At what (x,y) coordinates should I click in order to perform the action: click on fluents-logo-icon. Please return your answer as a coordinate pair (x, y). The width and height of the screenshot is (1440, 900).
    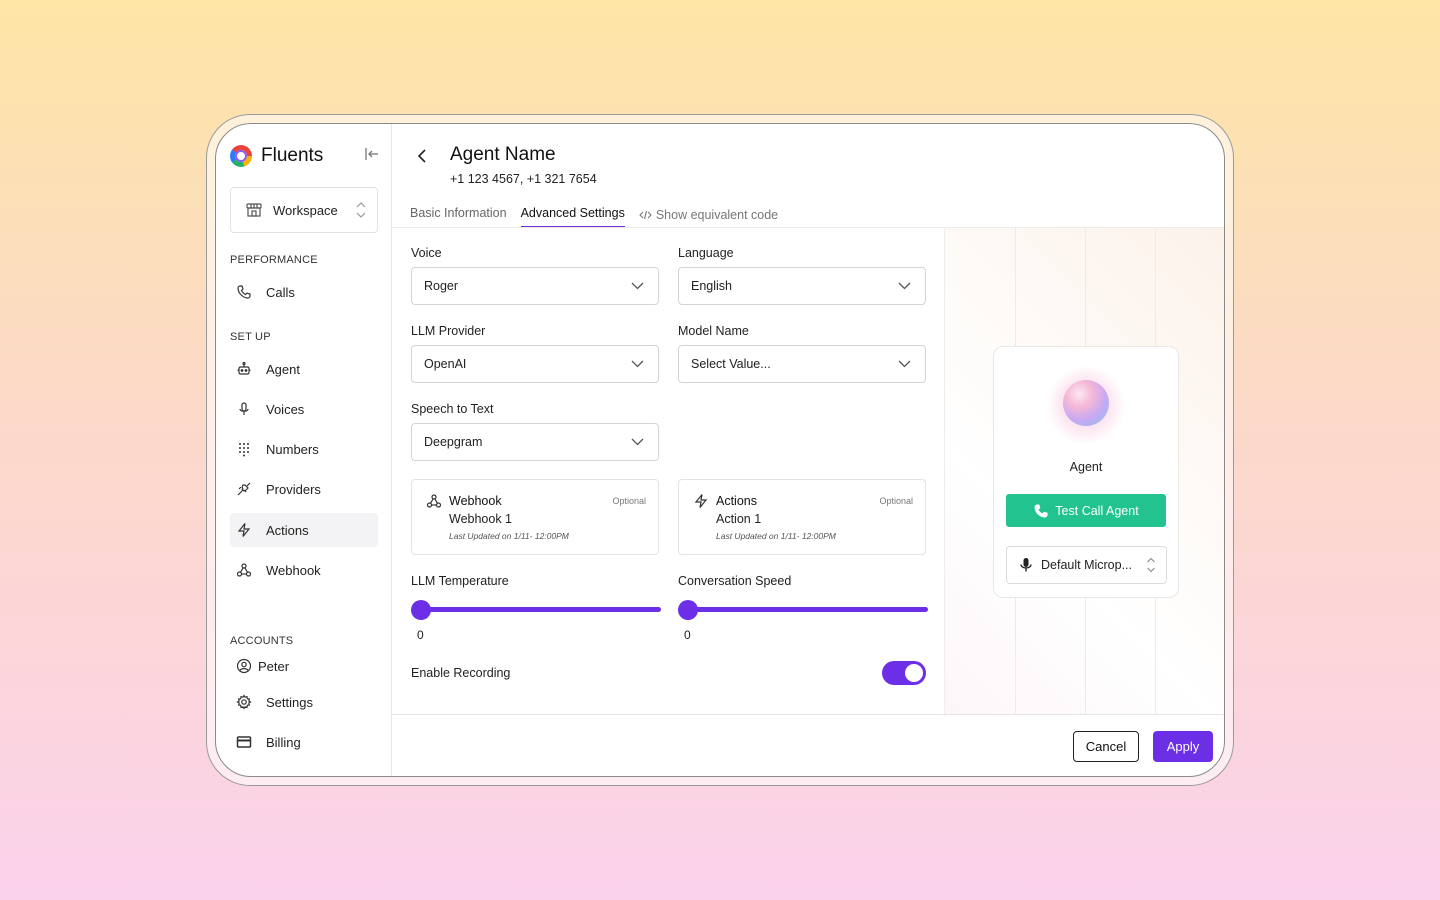
    Looking at the image, I should click on (241, 156).